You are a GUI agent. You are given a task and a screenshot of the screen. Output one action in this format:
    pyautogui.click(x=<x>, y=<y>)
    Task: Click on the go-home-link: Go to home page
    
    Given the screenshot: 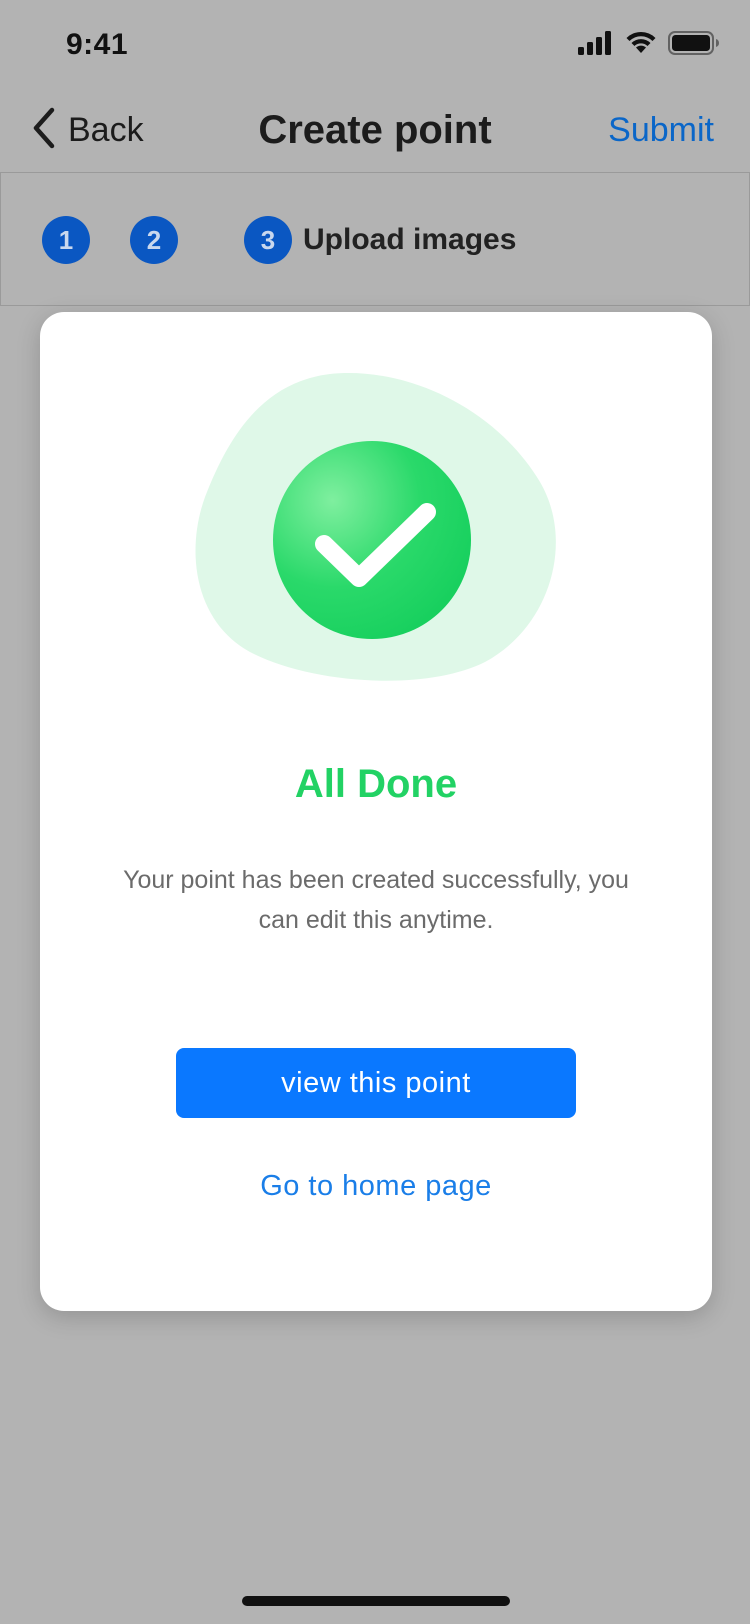 What is the action you would take?
    pyautogui.click(x=376, y=1186)
    